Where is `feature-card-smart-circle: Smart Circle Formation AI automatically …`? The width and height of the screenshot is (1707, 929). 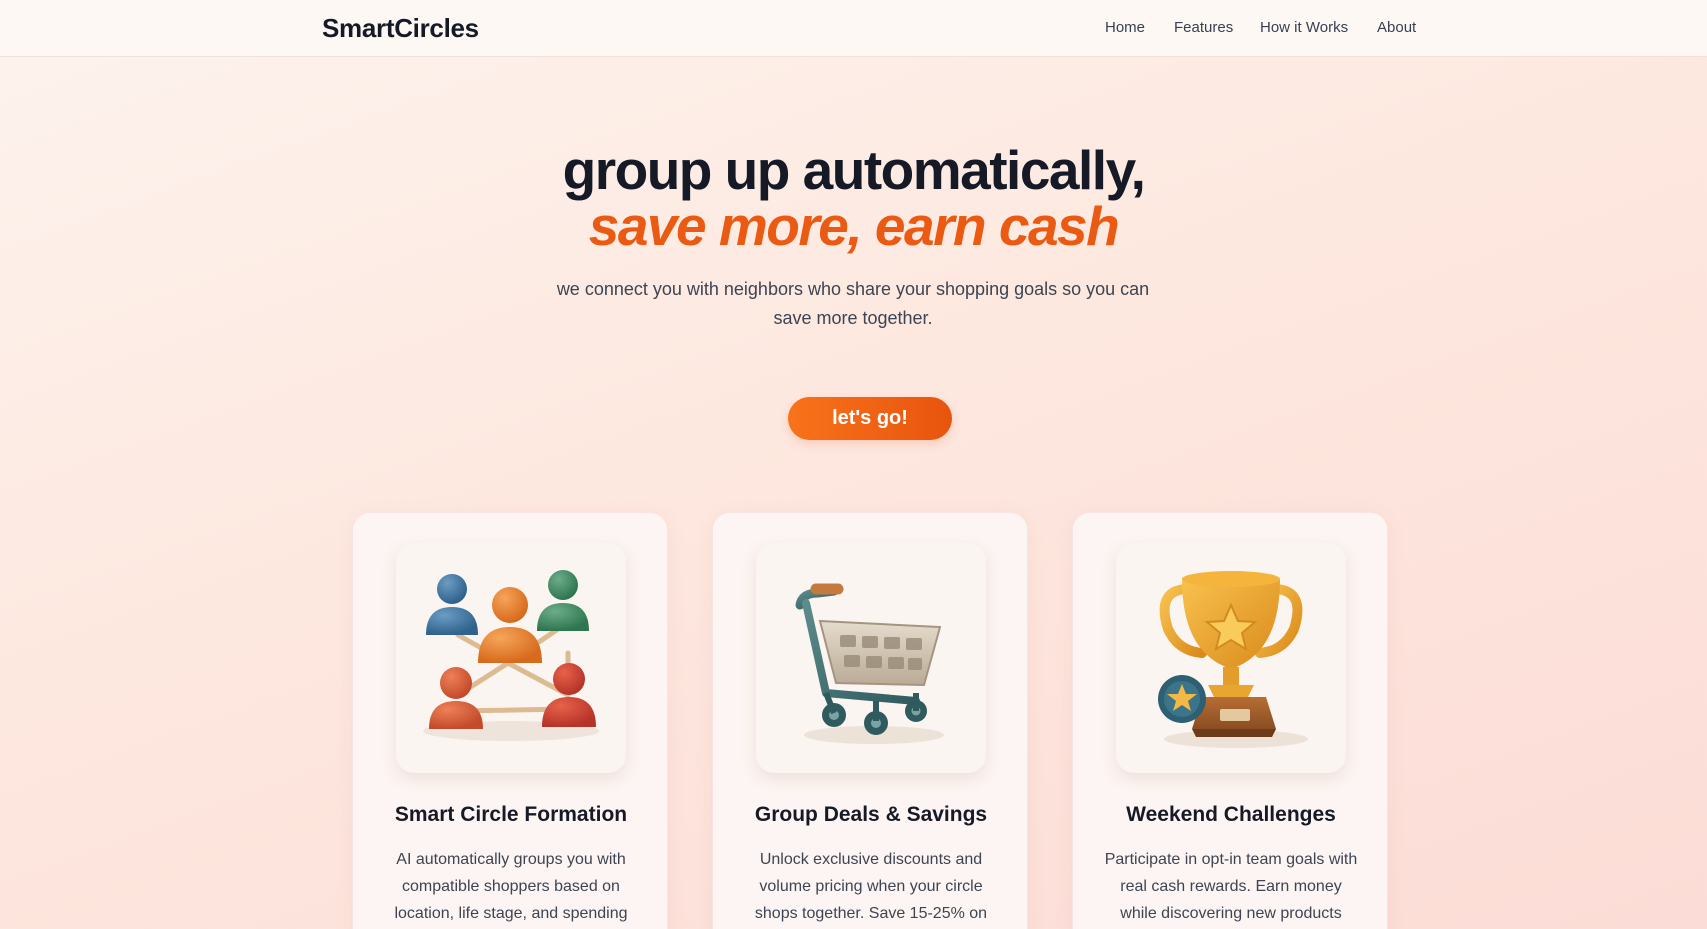
feature-card-smart-circle: Smart Circle Formation AI automatically … is located at coordinates (510, 720).